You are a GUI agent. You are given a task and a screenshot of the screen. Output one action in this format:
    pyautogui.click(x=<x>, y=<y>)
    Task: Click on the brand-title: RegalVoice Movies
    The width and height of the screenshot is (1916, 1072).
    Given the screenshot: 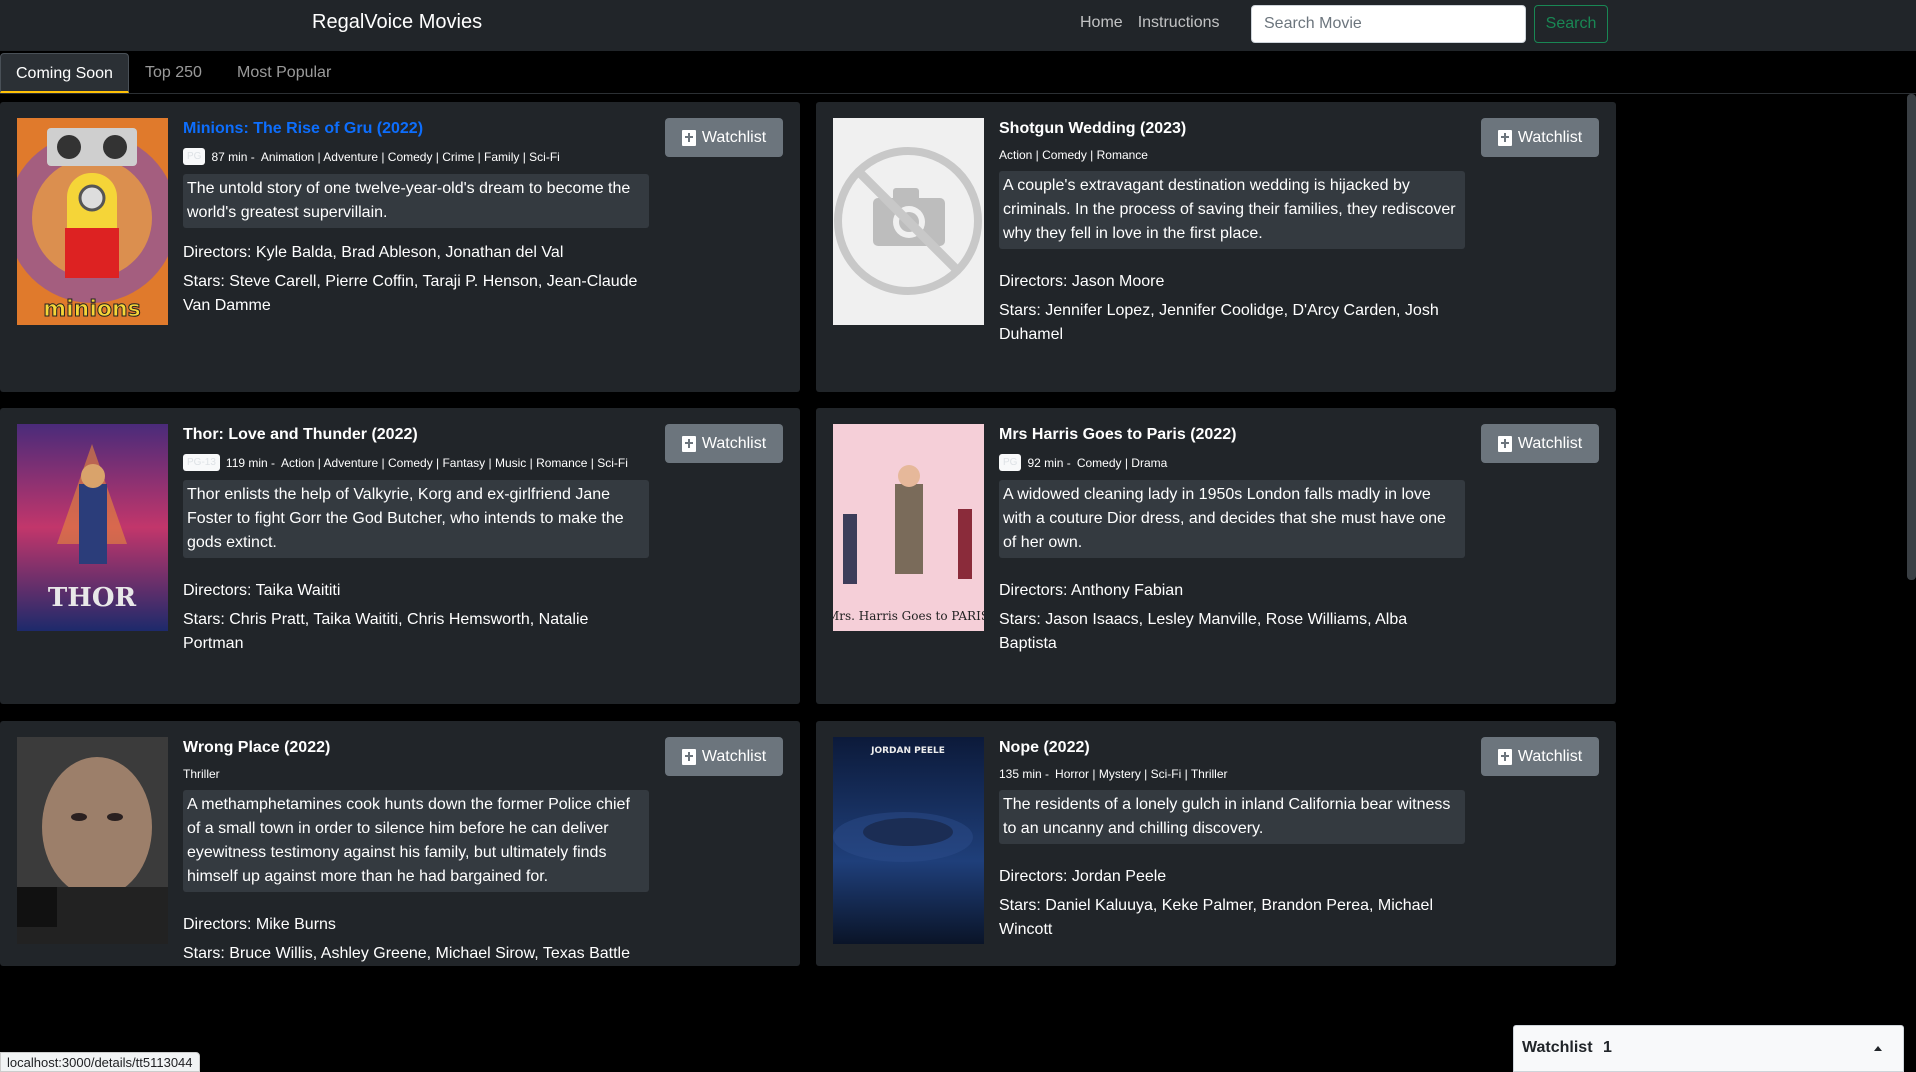 What is the action you would take?
    pyautogui.click(x=397, y=22)
    